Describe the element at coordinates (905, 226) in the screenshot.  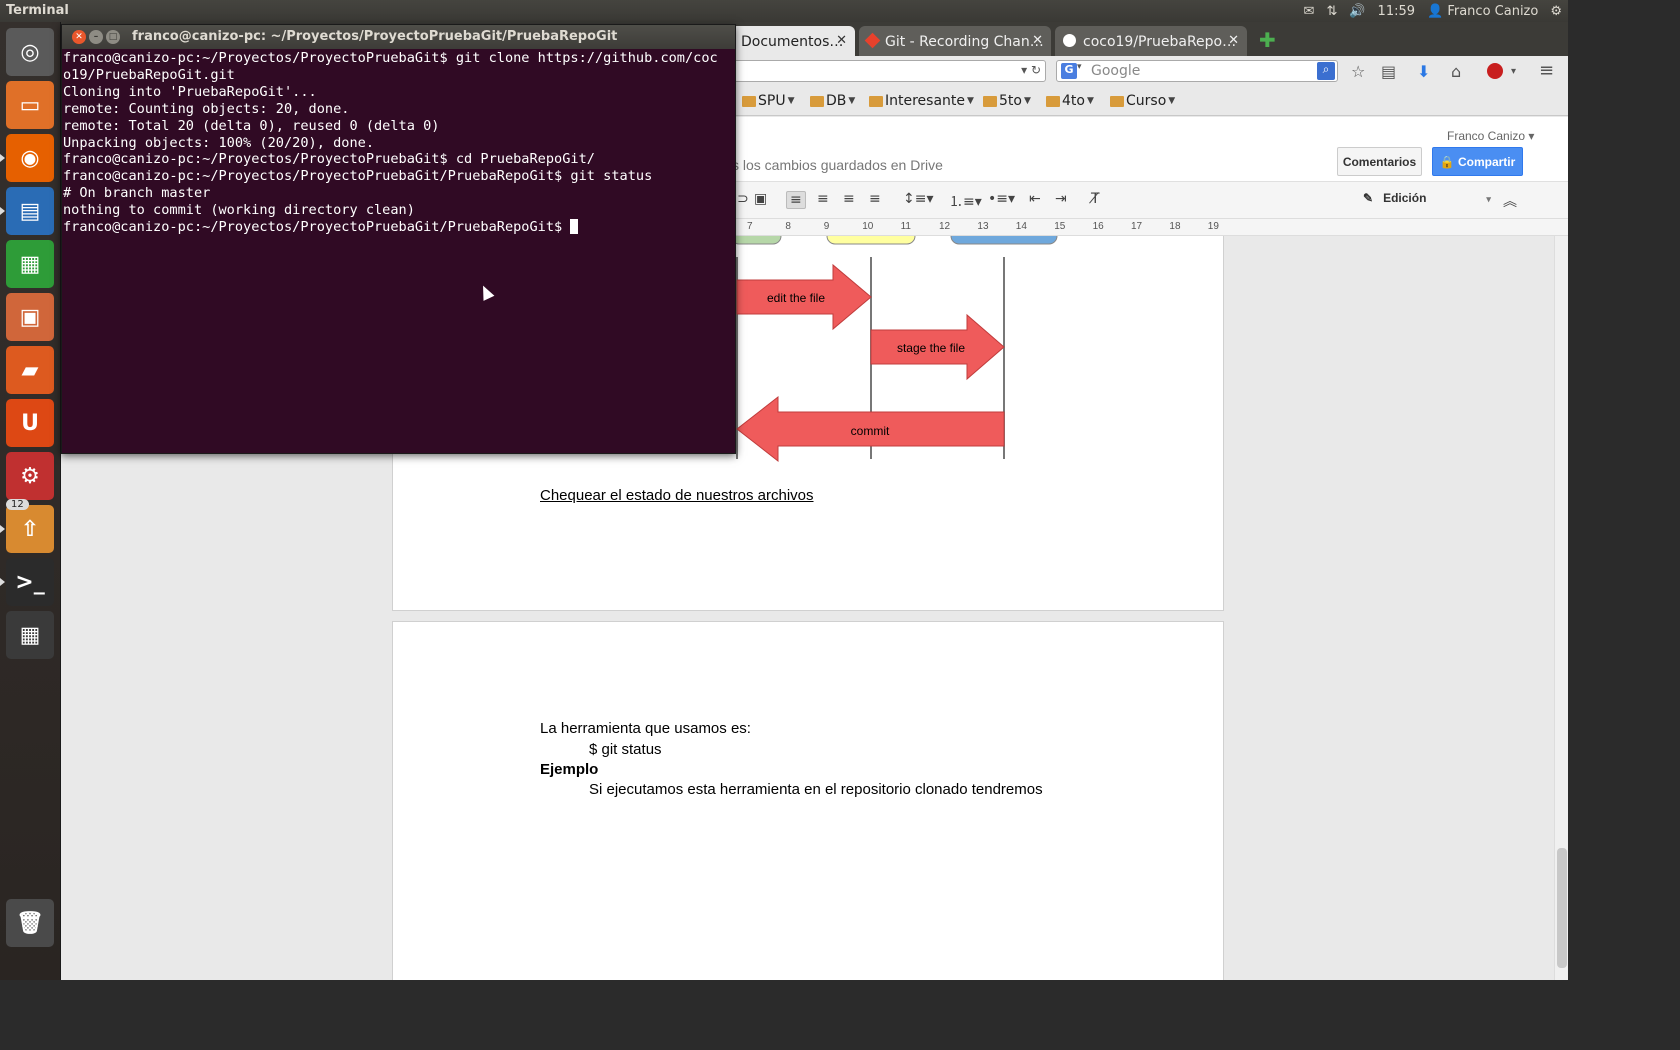
I see `ruler-tick: 11` at that location.